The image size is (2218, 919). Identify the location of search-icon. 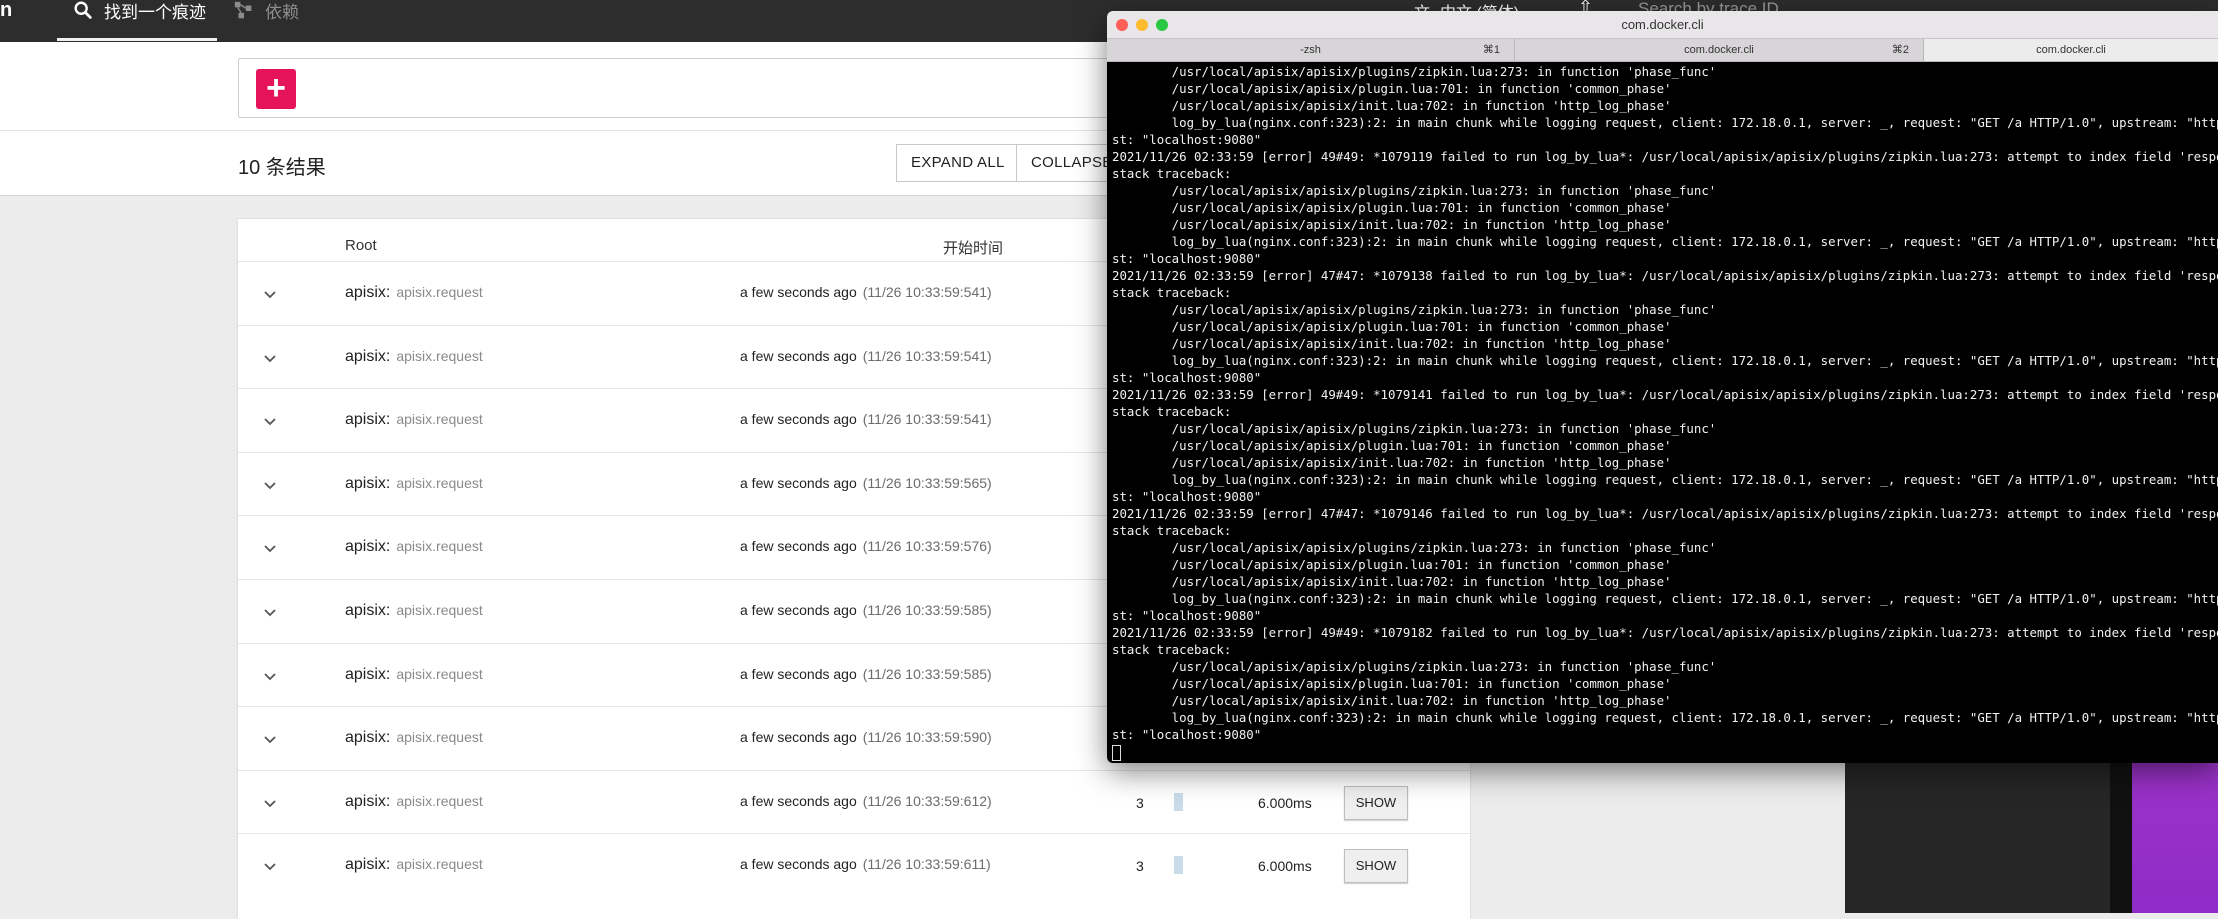
(83, 10).